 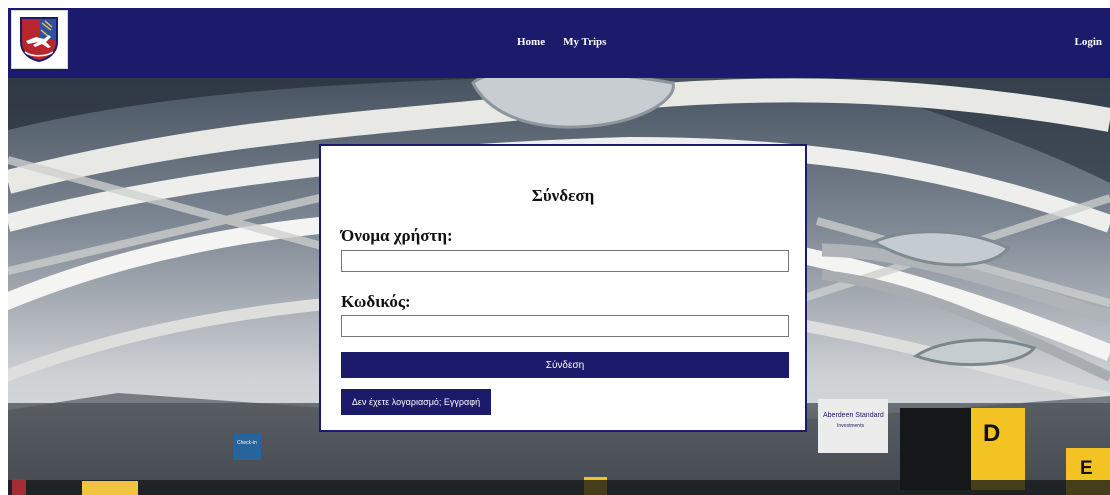 I want to click on nav-my-trips: My Trips, so click(x=584, y=42).